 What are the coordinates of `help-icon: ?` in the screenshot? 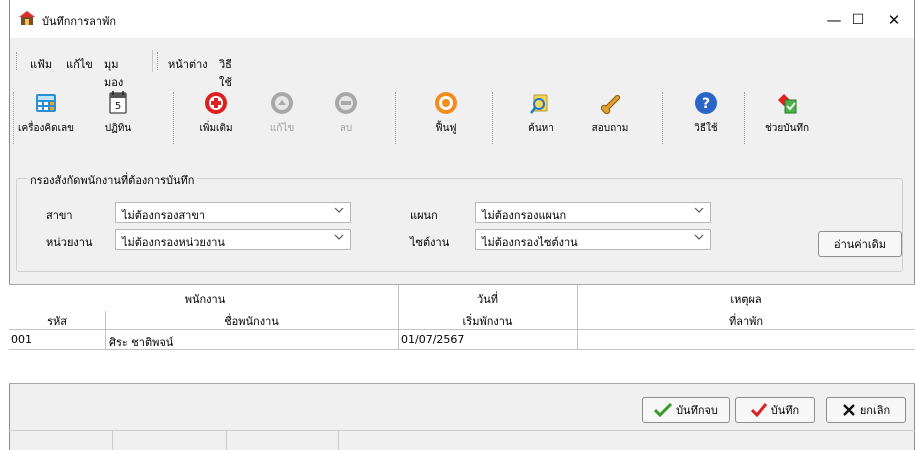 It's located at (706, 103).